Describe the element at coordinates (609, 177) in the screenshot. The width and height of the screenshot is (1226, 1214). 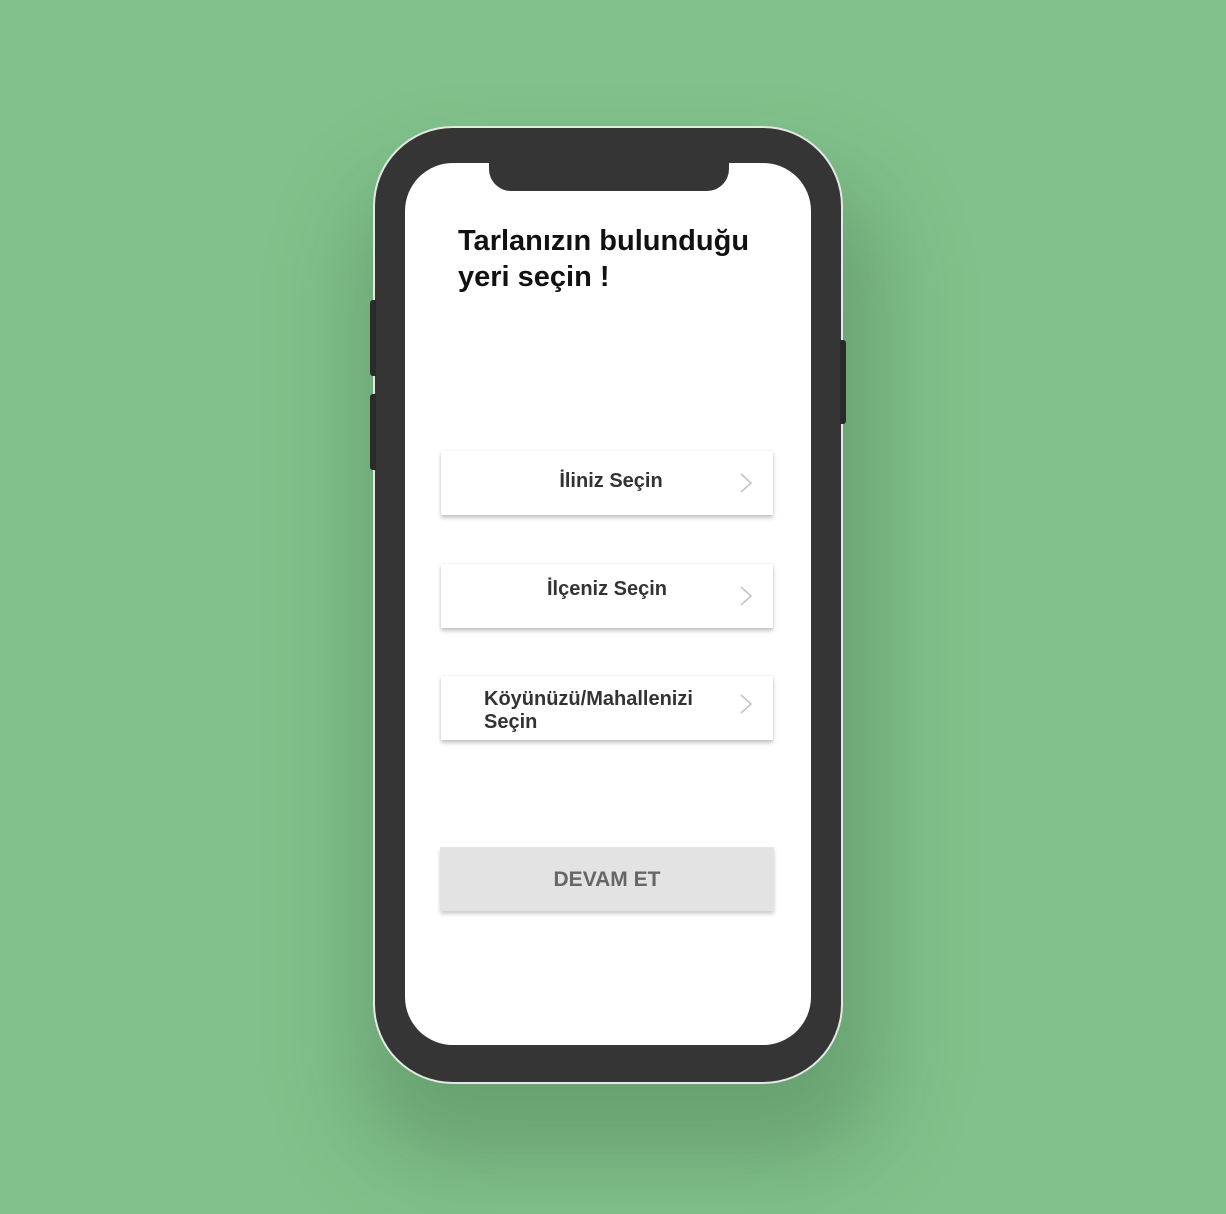
I see `phone-notch` at that location.